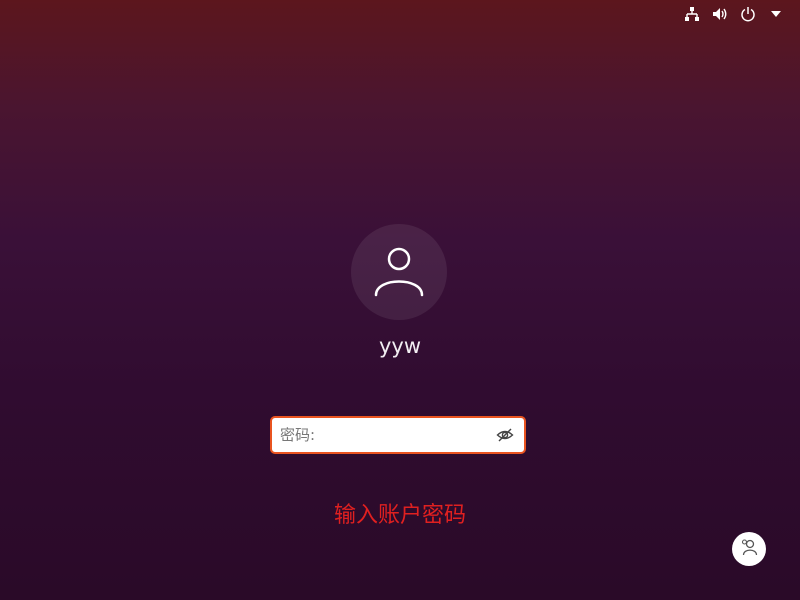 Image resolution: width=800 pixels, height=600 pixels. I want to click on switch-user-icon, so click(749, 549).